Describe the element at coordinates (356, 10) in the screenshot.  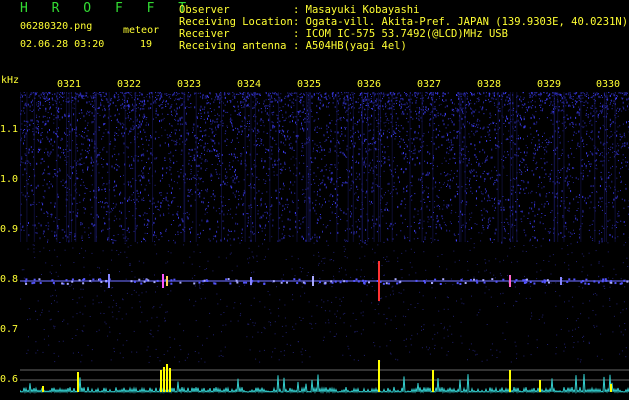
I see `observer-value: : Masayuki Kobayashi` at that location.